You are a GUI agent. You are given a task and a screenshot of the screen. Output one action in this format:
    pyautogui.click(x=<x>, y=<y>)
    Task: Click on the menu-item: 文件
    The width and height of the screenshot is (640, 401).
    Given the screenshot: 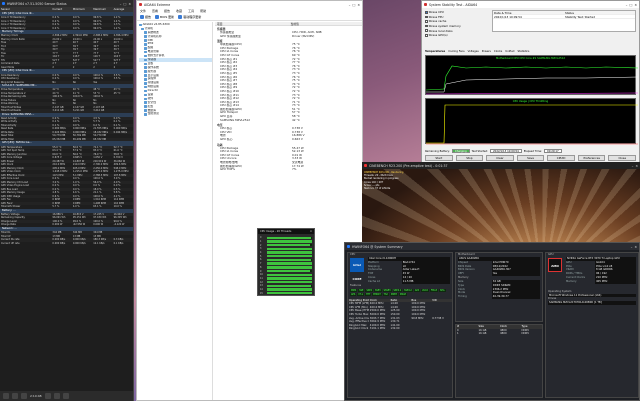 What is the action you would take?
    pyautogui.click(x=143, y=11)
    